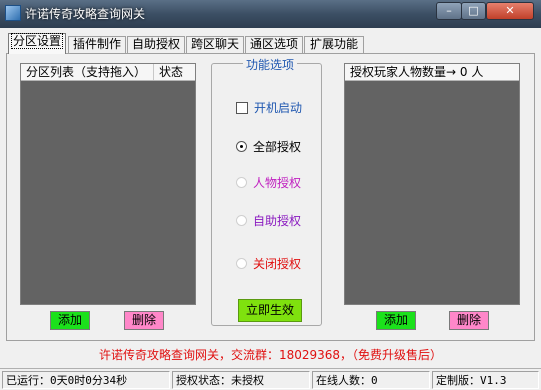 The width and height of the screenshot is (541, 390). Describe the element at coordinates (277, 221) in the screenshot. I see `radio-self-auth-label: 自助授权` at that location.